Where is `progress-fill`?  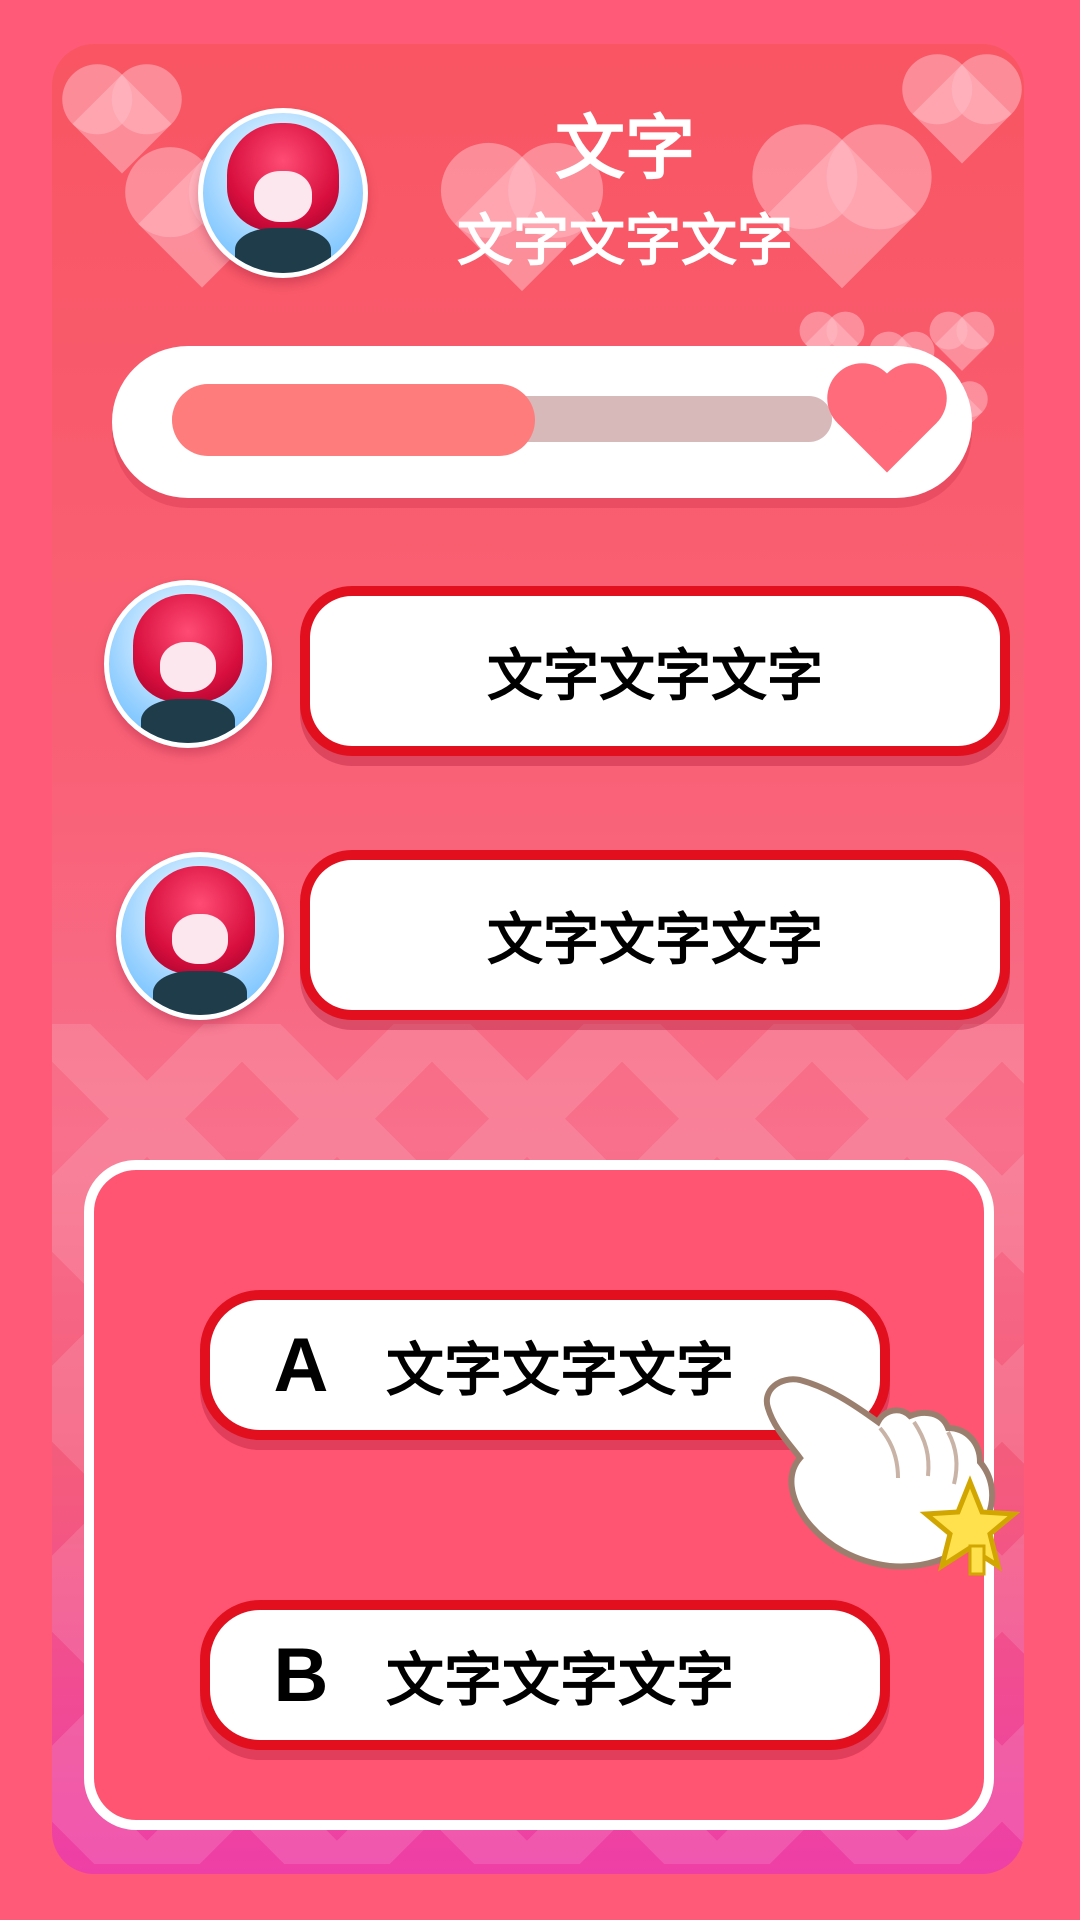 progress-fill is located at coordinates (353, 420).